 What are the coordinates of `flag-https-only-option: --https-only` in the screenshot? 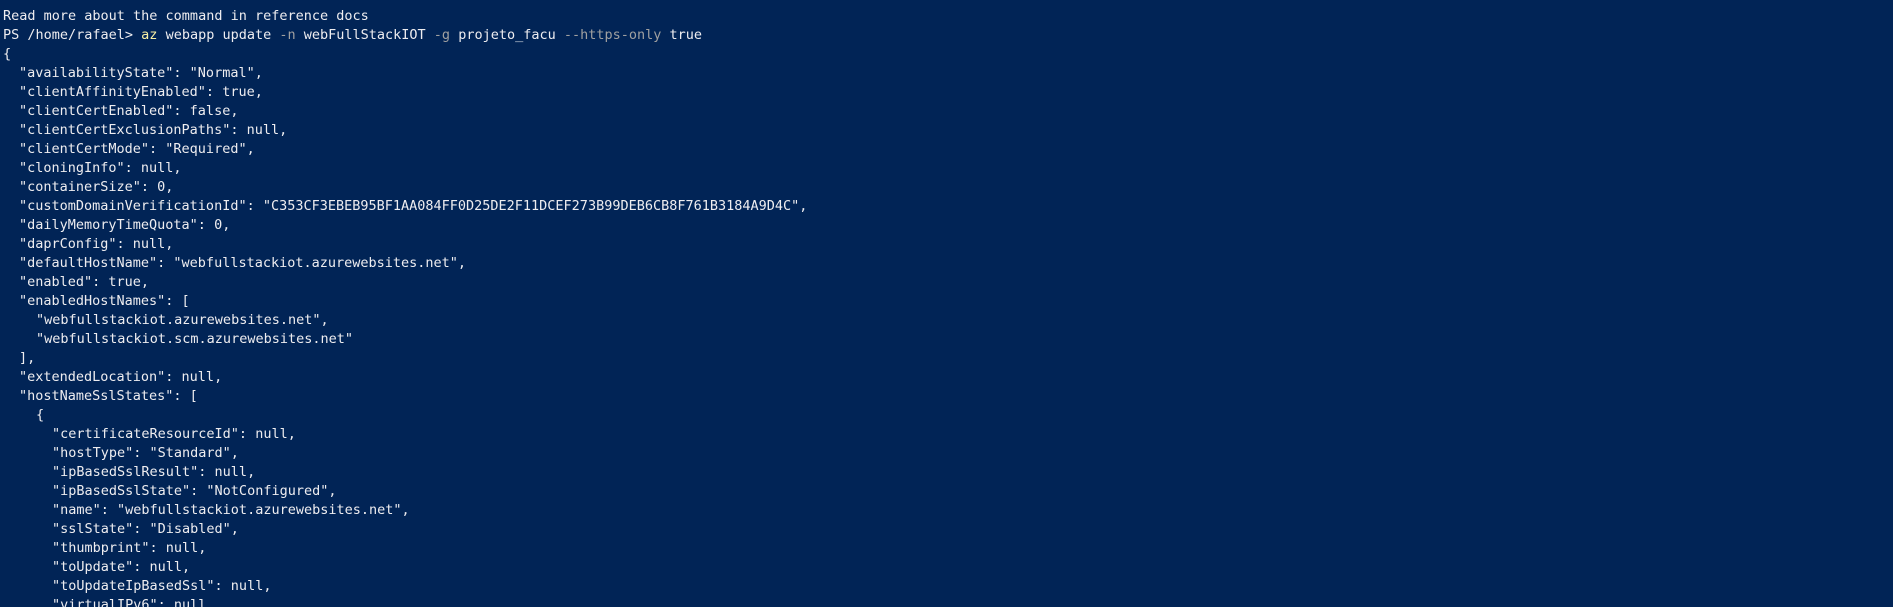 It's located at (612, 35).